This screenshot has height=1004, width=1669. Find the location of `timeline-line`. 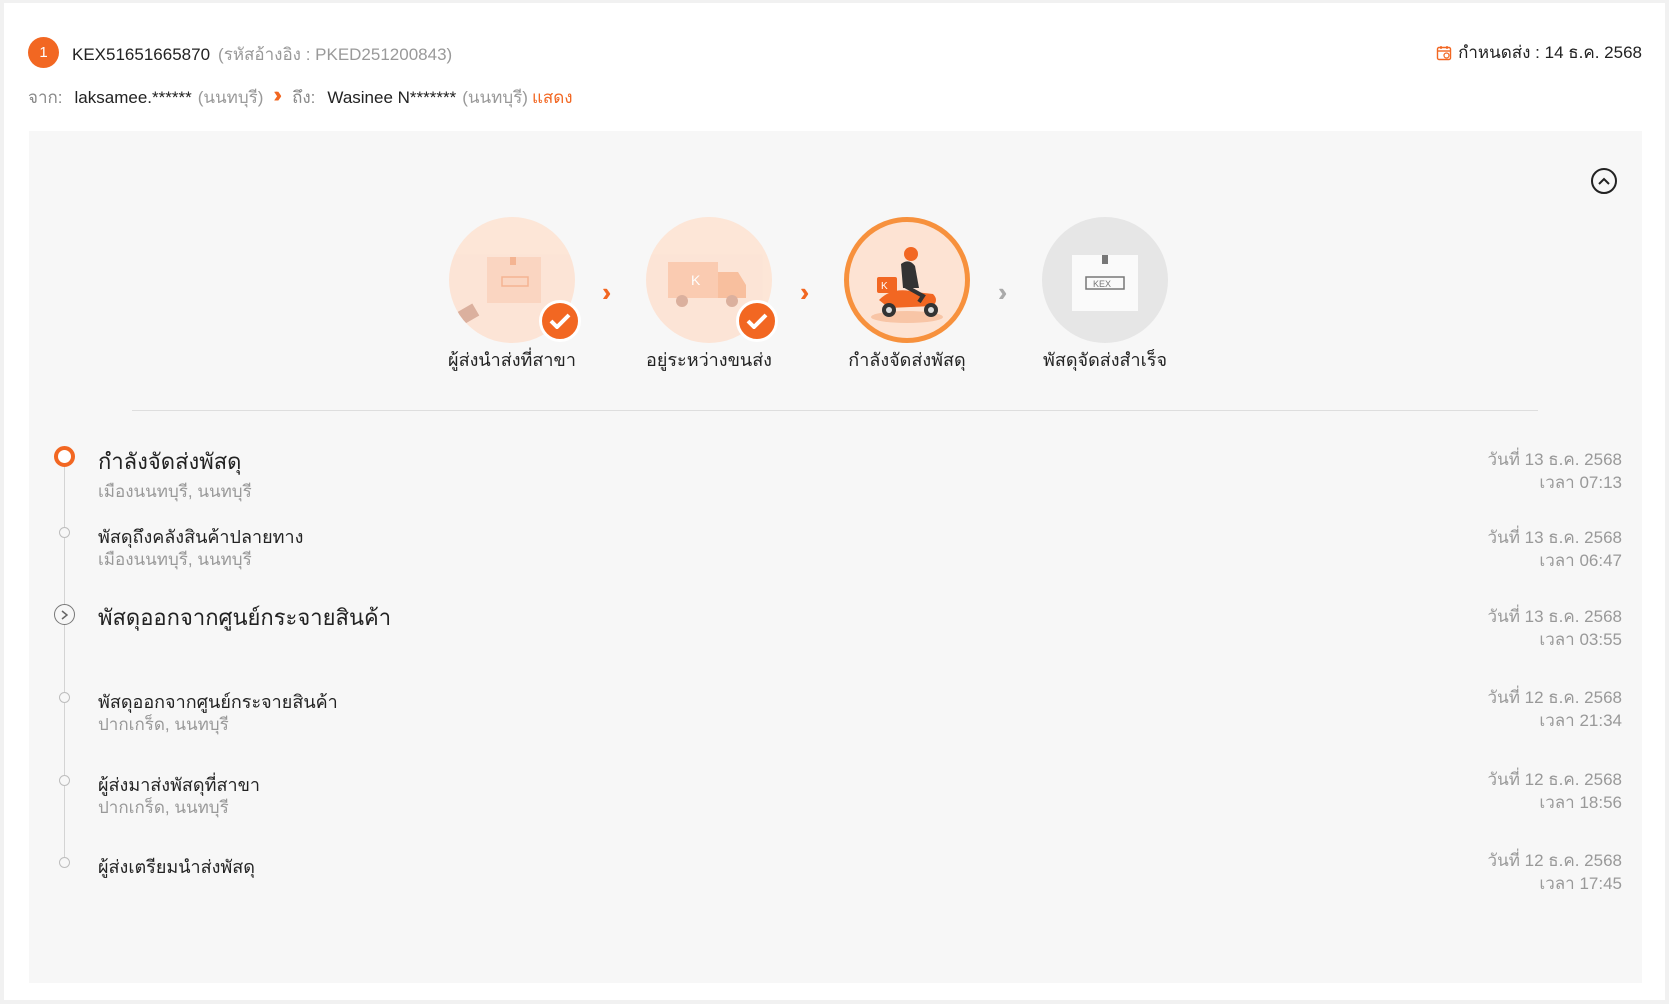

timeline-line is located at coordinates (64, 662).